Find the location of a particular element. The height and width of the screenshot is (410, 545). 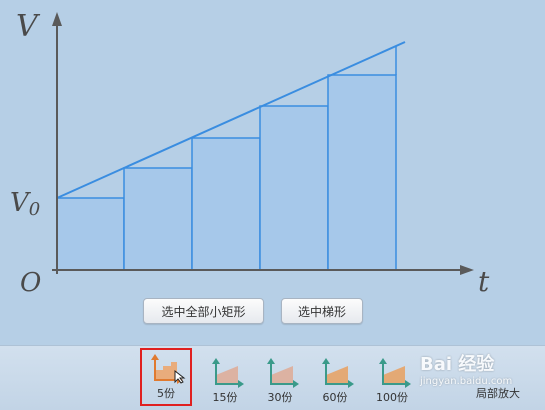

tool-15-parts: 15份 is located at coordinates (225, 379).